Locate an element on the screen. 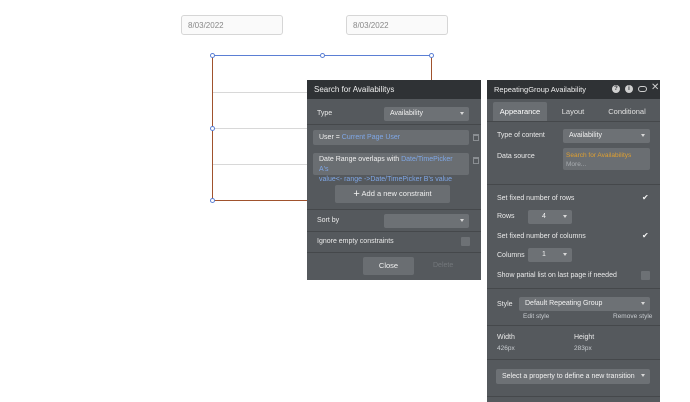  add-constraint-button: + Add a new constraint is located at coordinates (392, 194).